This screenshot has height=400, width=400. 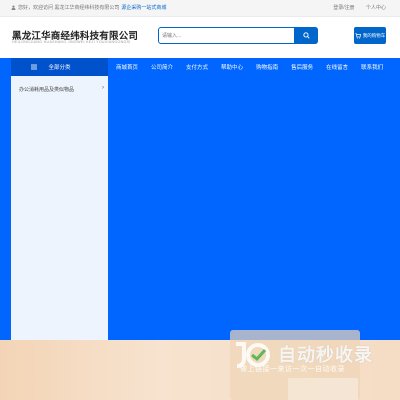 What do you see at coordinates (358, 35) in the screenshot?
I see `cart-icon` at bounding box center [358, 35].